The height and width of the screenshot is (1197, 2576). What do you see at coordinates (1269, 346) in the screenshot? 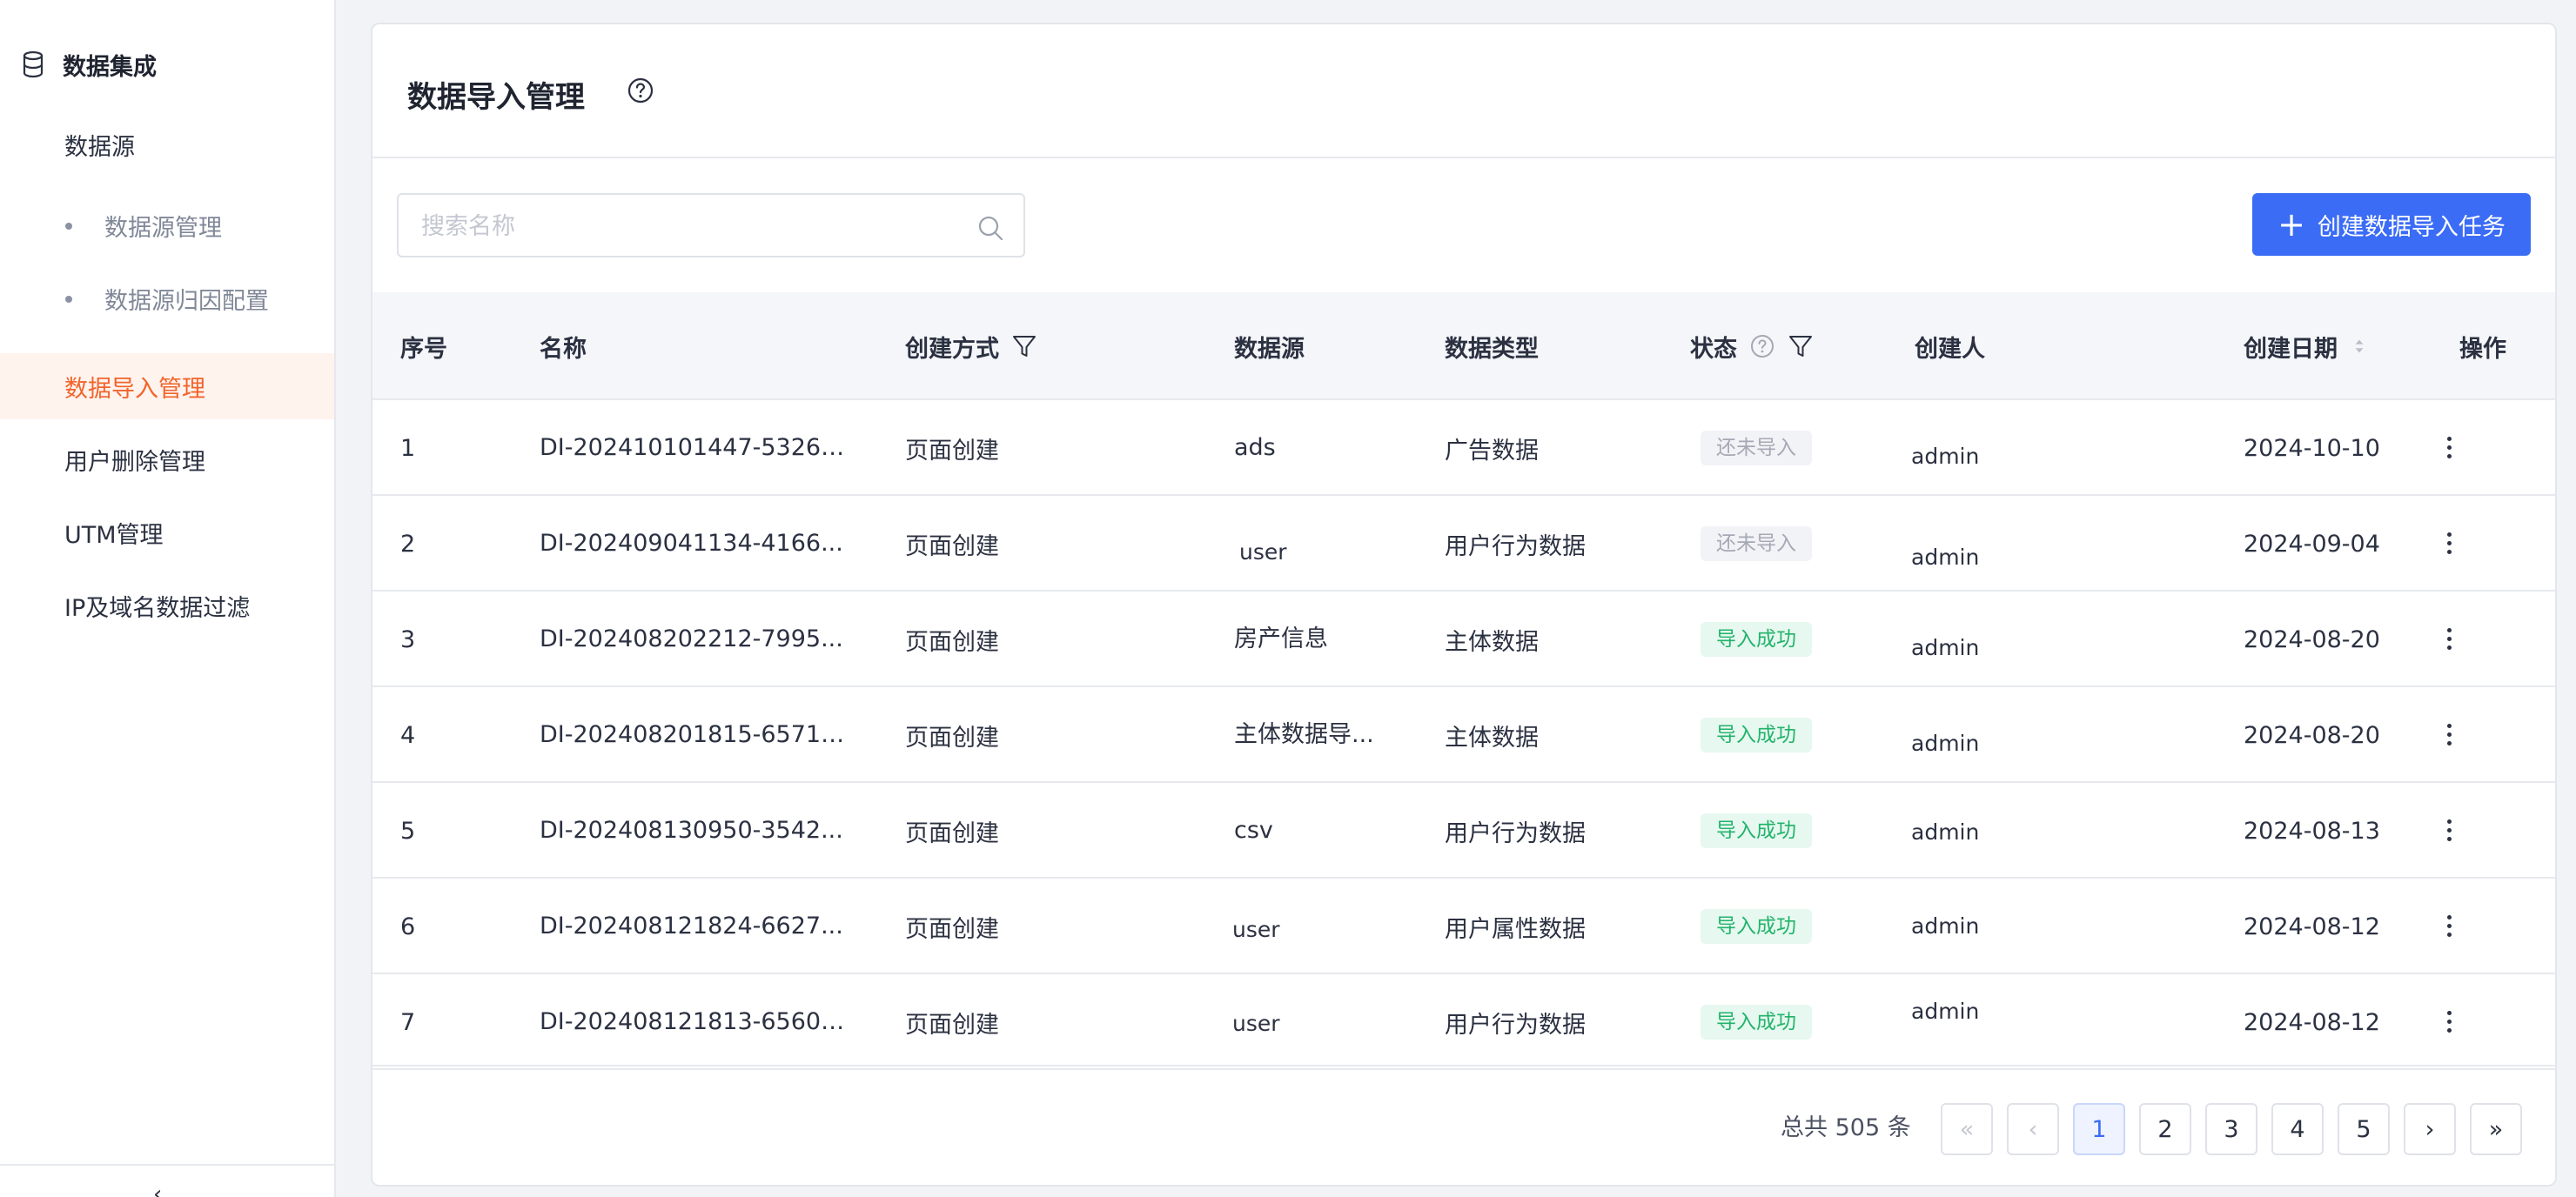
I see `column-header-source: 数据源` at bounding box center [1269, 346].